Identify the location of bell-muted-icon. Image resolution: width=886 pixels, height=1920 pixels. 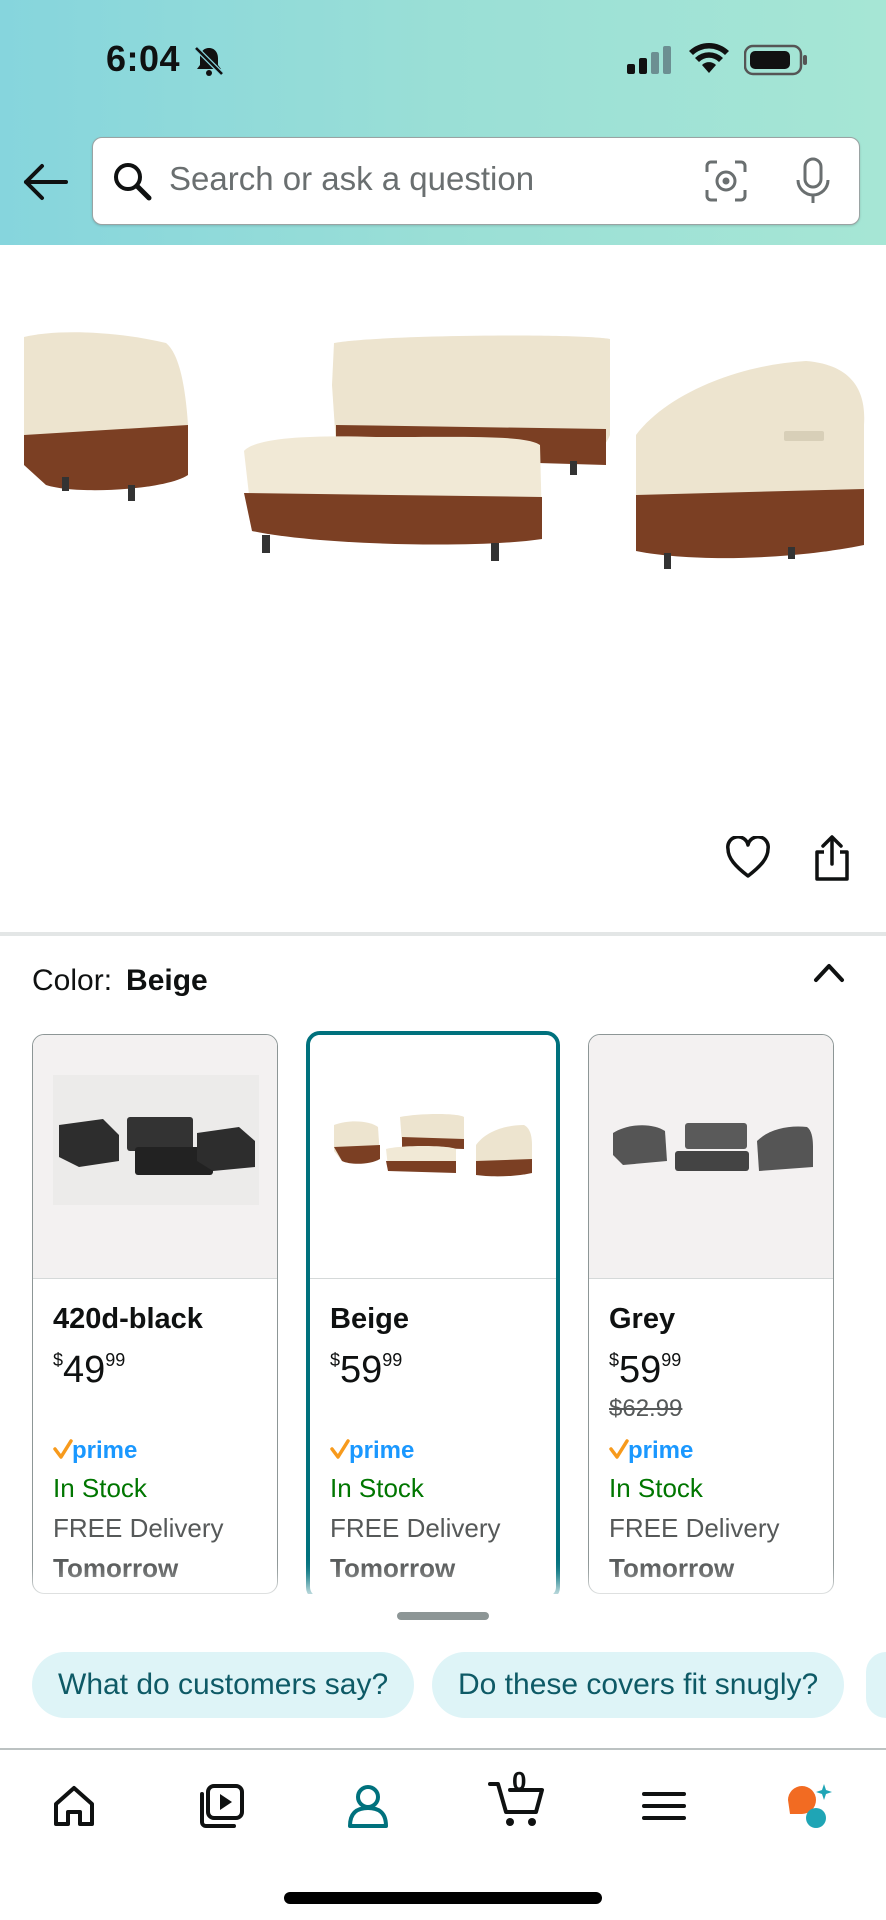
(209, 61).